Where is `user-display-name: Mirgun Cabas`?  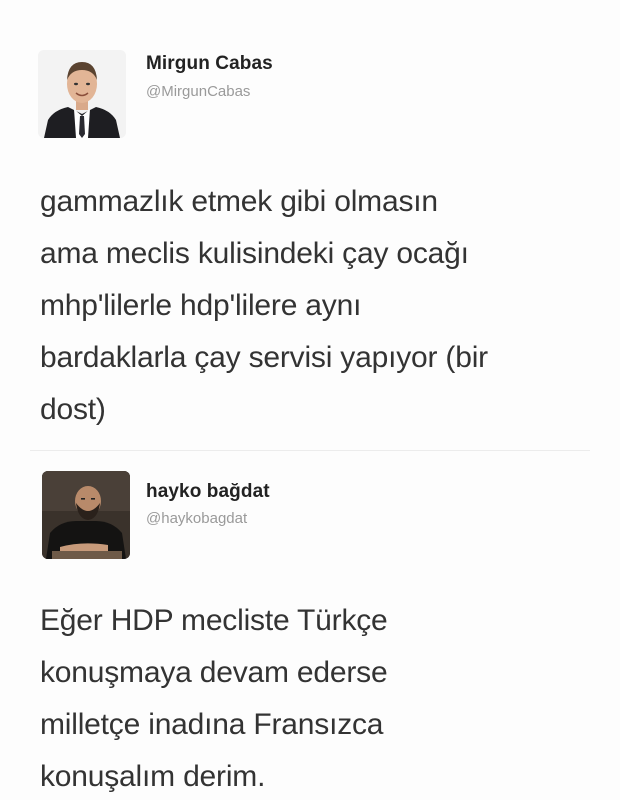
user-display-name: Mirgun Cabas is located at coordinates (209, 64).